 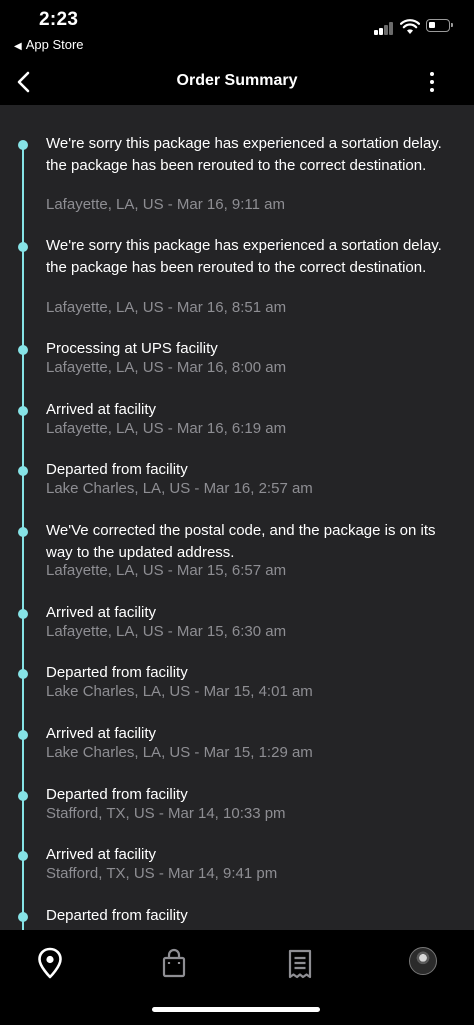 I want to click on more-options-icon, so click(x=432, y=82).